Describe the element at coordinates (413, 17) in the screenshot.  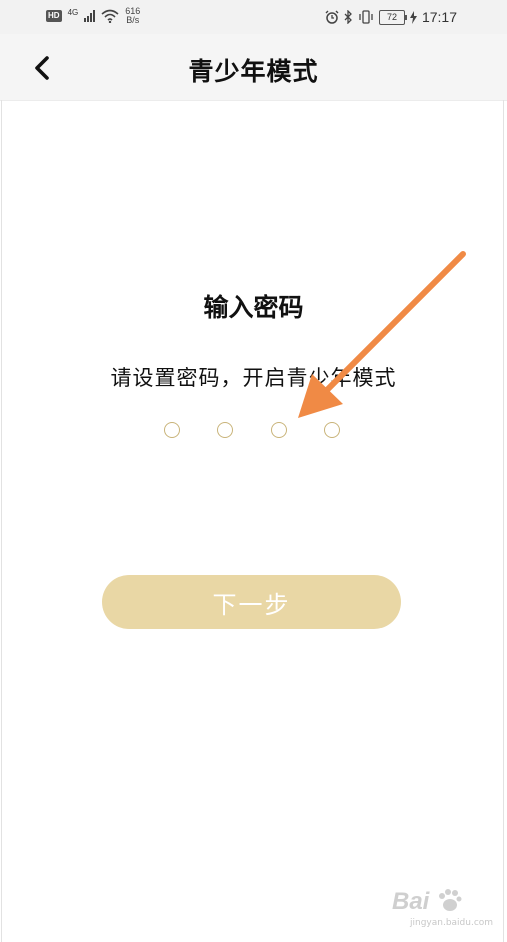
I see `charging-icon` at that location.